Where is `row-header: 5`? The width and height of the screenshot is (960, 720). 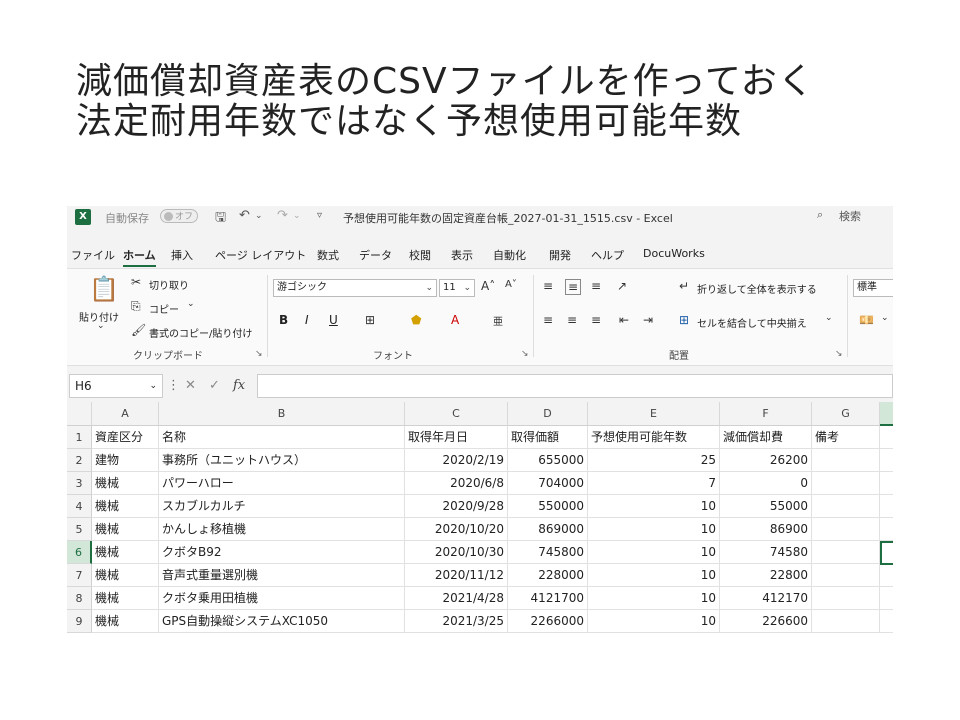 row-header: 5 is located at coordinates (79, 529).